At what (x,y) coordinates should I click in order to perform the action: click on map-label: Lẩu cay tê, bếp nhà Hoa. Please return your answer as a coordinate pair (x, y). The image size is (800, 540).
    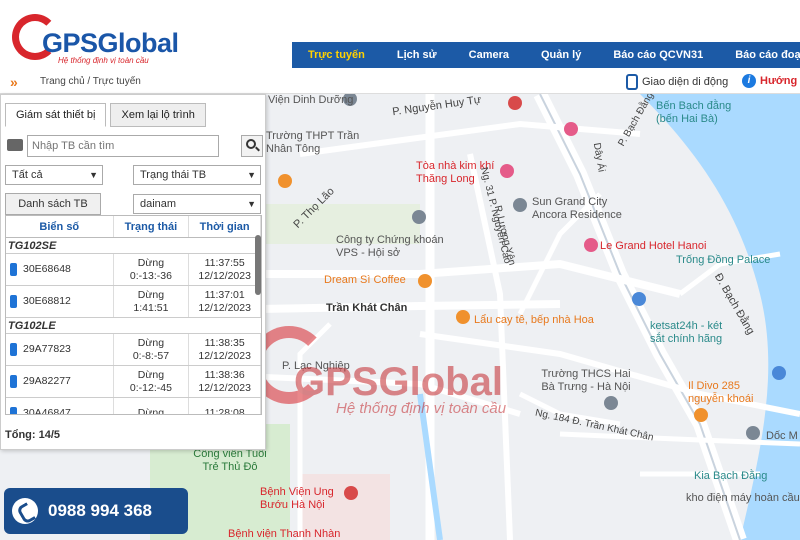
    Looking at the image, I should click on (534, 320).